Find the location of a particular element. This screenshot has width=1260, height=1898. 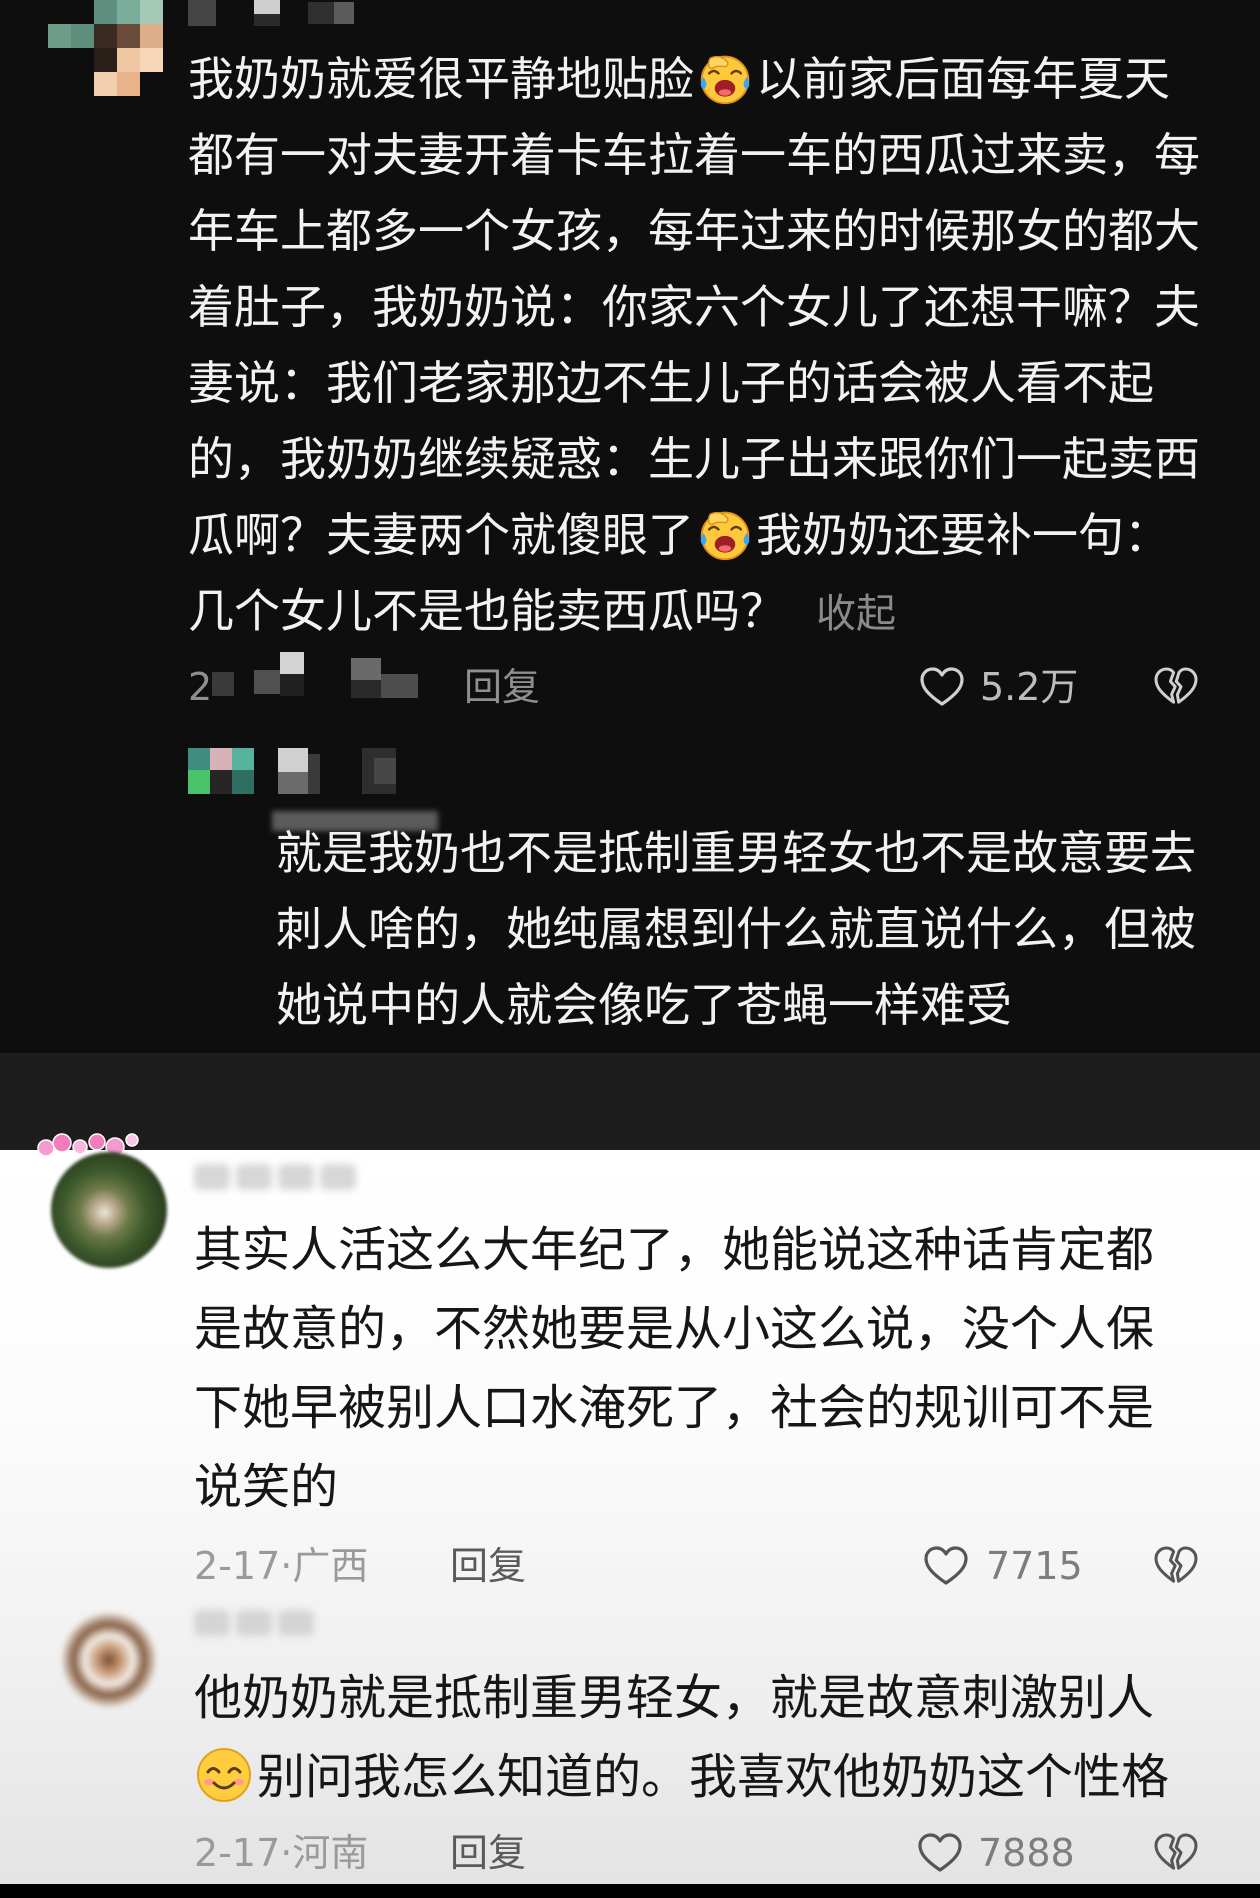

comment-line: 妻说：我们老家那边不生儿子的话会被人看不起 is located at coordinates (718, 383).